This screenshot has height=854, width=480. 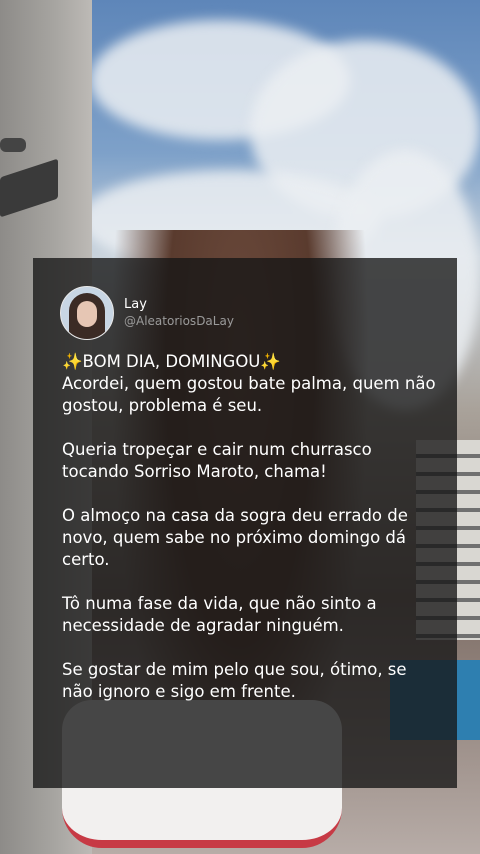 I want to click on headline: ✨BOM DIA, DOMINGOU✨, so click(x=252, y=362).